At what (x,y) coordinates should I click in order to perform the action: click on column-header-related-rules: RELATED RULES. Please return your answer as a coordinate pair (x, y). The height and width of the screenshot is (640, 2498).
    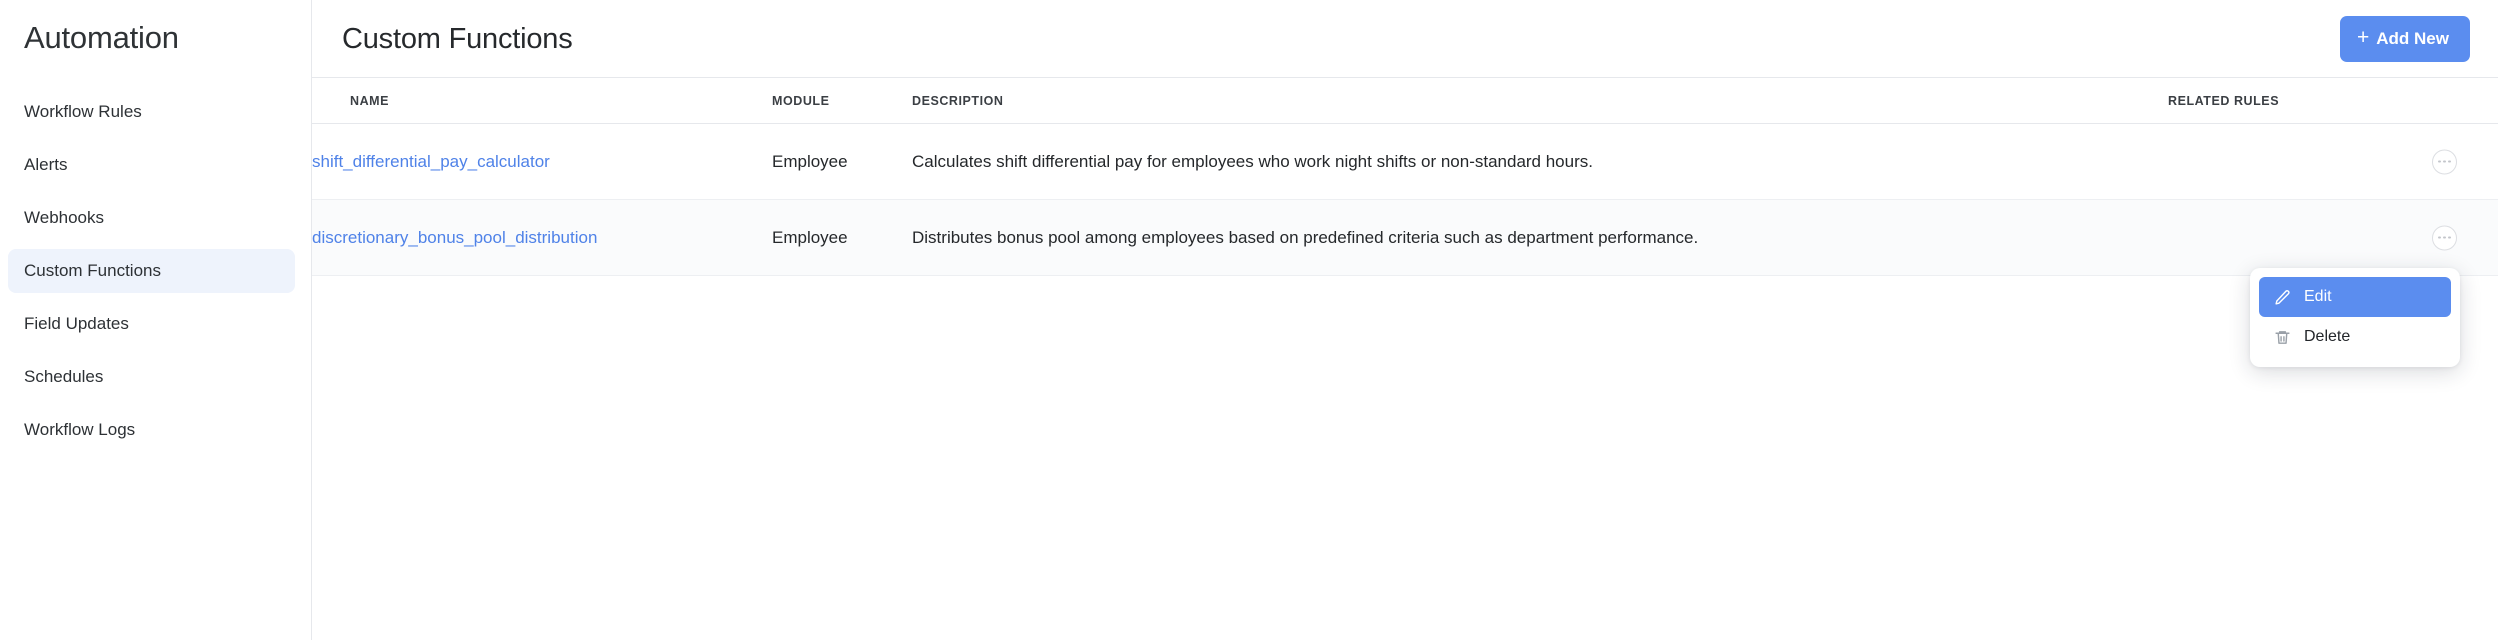
    Looking at the image, I should click on (2333, 101).